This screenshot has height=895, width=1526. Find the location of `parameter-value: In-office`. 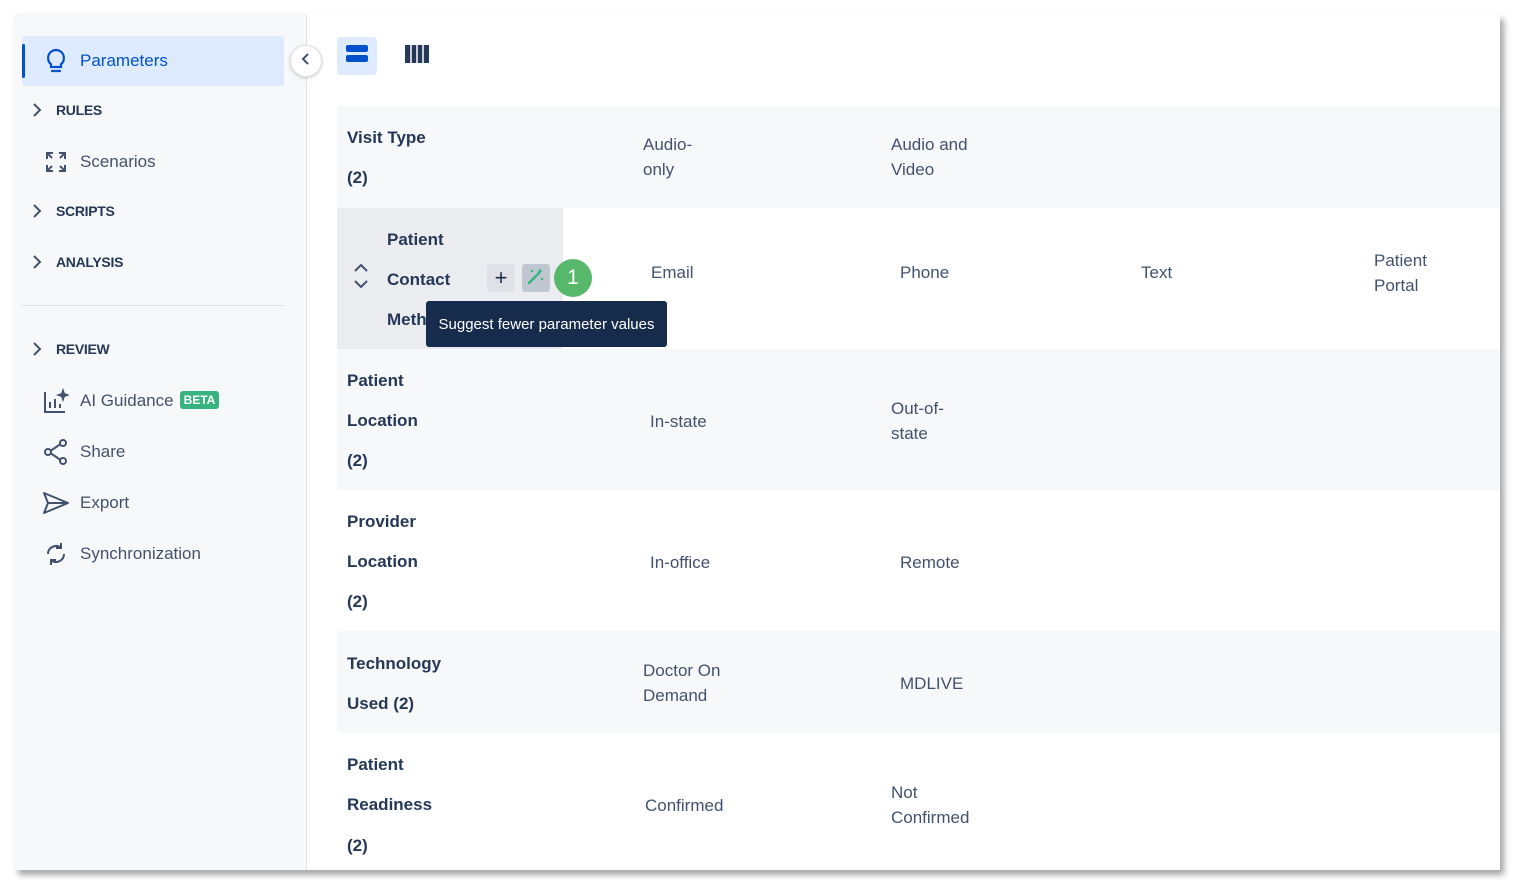

parameter-value: In-office is located at coordinates (680, 562).